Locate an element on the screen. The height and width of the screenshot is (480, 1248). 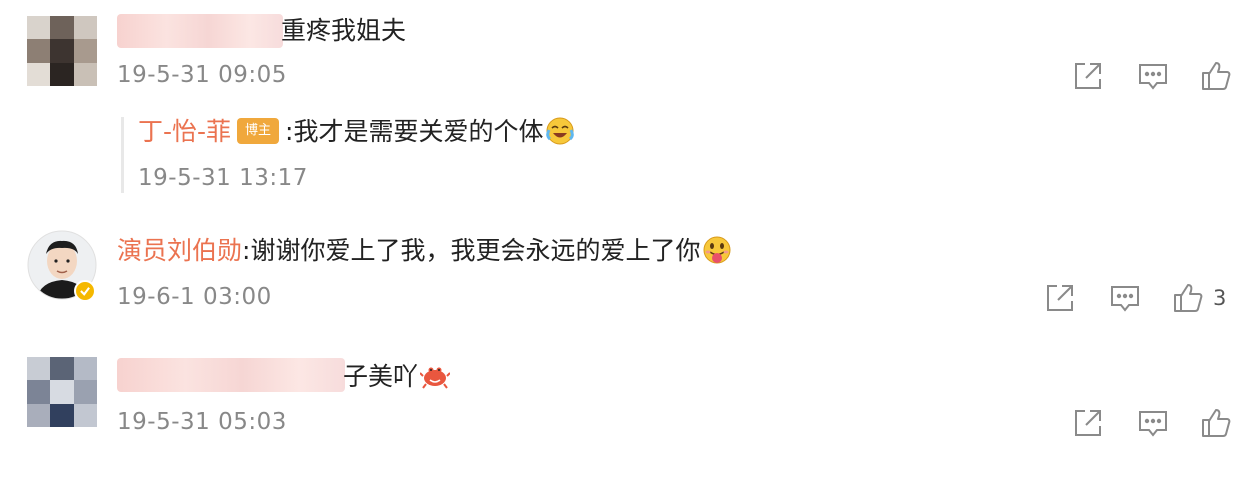
comment-timestamp: 19-6-1 03:00 is located at coordinates (194, 297).